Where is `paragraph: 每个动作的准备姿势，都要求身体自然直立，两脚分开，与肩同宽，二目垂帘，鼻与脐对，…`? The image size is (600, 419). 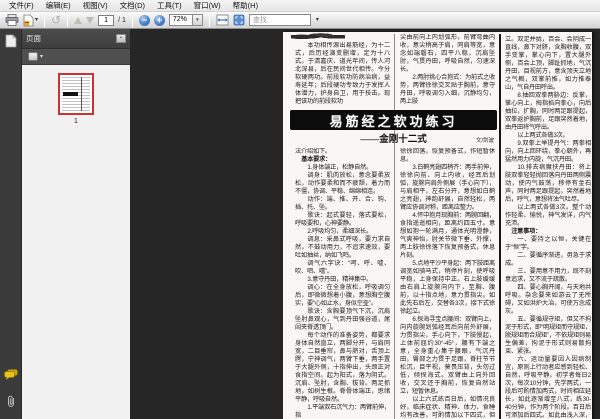 paragraph: 每个动作的准备姿势，都要求身体自然直立，两脚分开，与肩同宽，二目垂帘，鼻与脐对，… is located at coordinates (342, 367).